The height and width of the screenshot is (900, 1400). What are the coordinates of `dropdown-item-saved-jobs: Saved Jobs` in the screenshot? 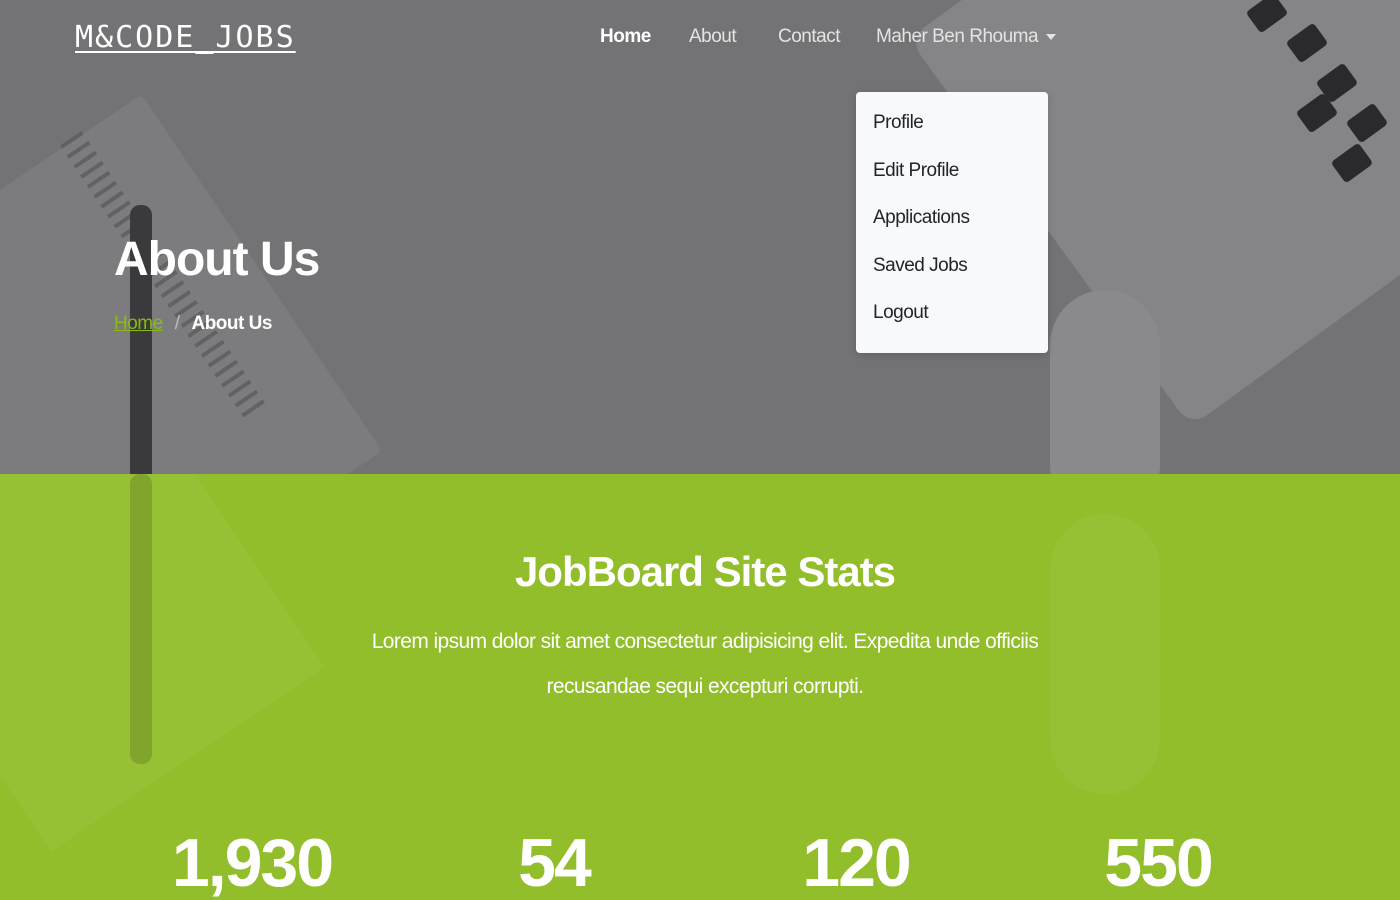 It's located at (952, 279).